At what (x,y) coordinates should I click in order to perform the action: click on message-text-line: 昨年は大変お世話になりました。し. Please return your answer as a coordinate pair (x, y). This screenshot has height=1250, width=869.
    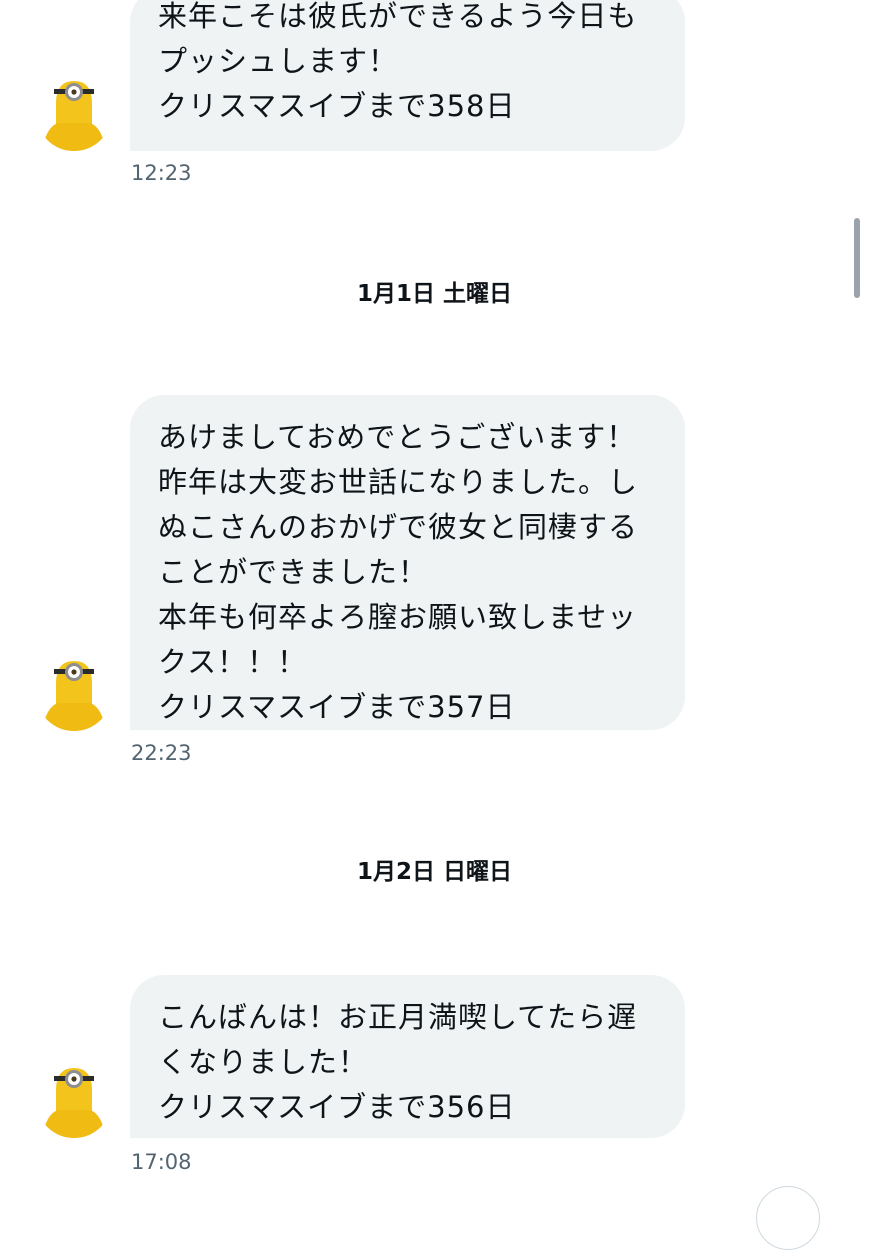
    Looking at the image, I should click on (398, 482).